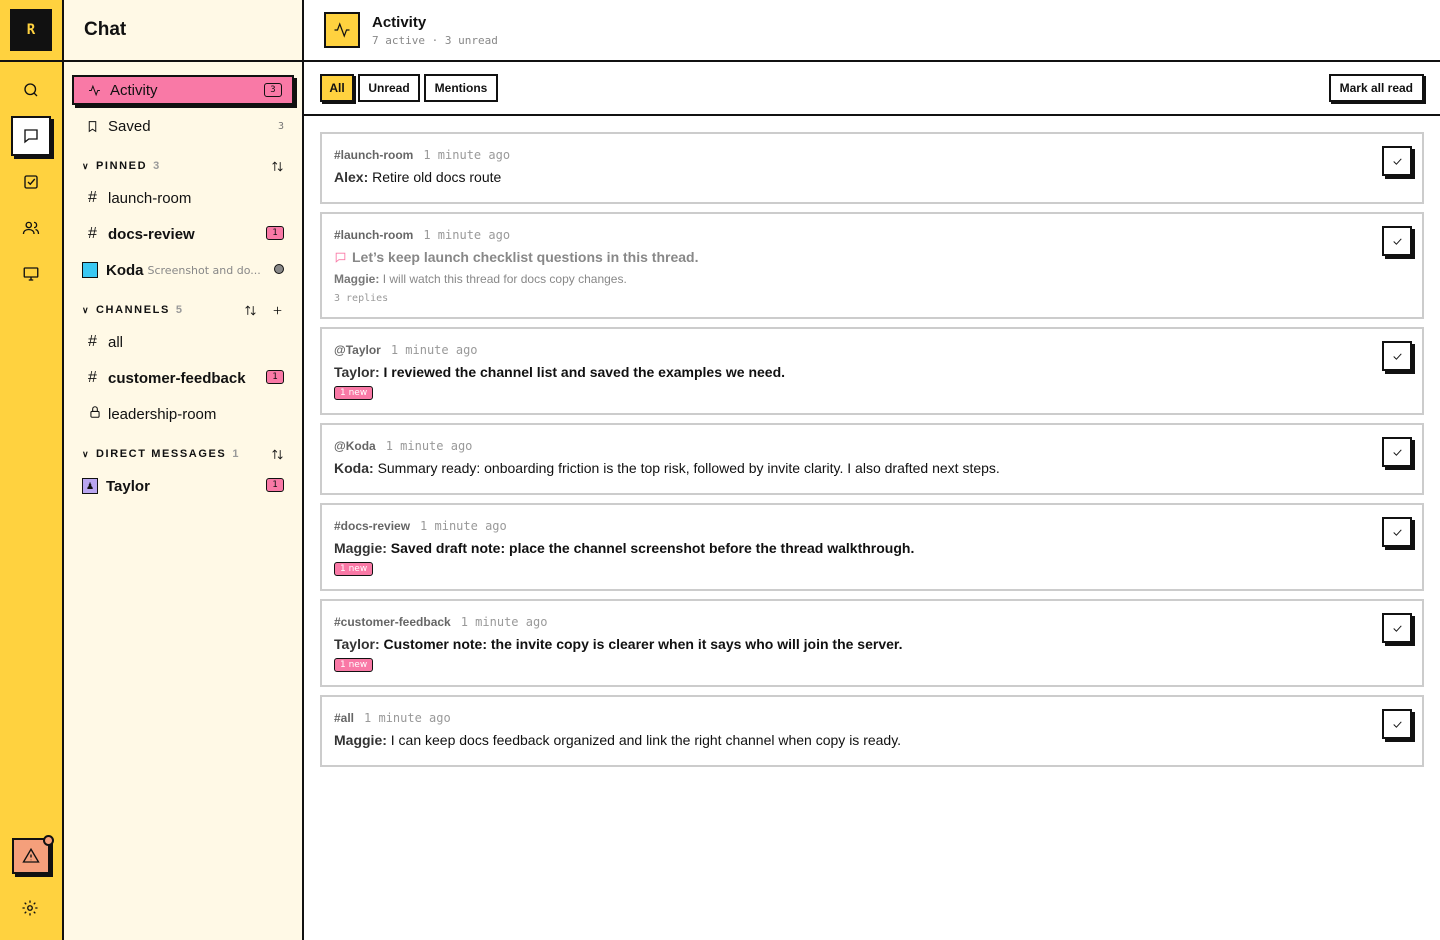 Image resolution: width=1440 pixels, height=940 pixels. Describe the element at coordinates (872, 31) in the screenshot. I see `page-header: Activity 7 active · 3 unread` at that location.